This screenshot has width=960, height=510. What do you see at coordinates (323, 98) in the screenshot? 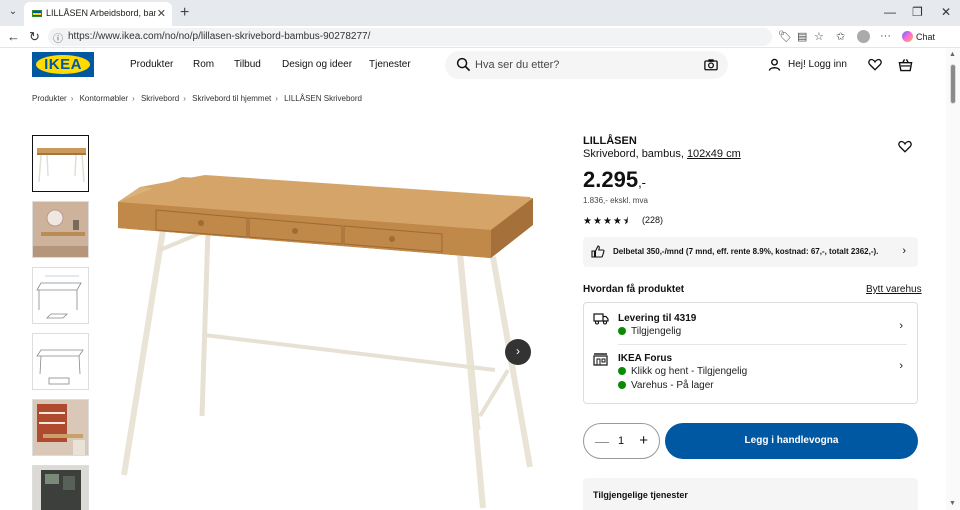
I see `breadcrumb-current: LILLÅSEN Skrivebord` at bounding box center [323, 98].